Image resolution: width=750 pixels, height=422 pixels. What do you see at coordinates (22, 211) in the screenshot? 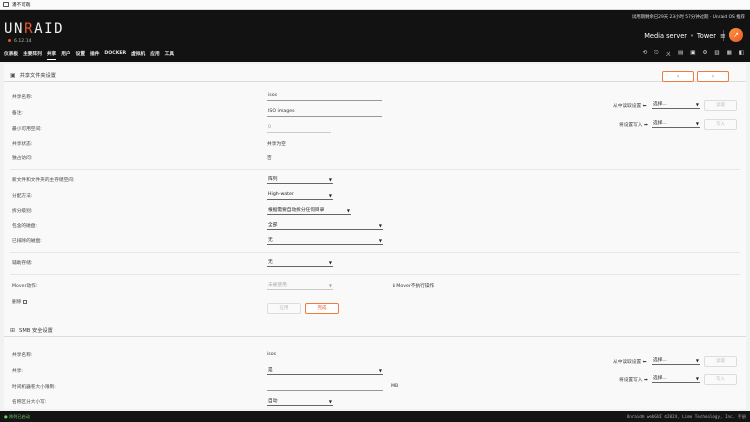
I see `split-level-label: 拆分级别:` at bounding box center [22, 211].